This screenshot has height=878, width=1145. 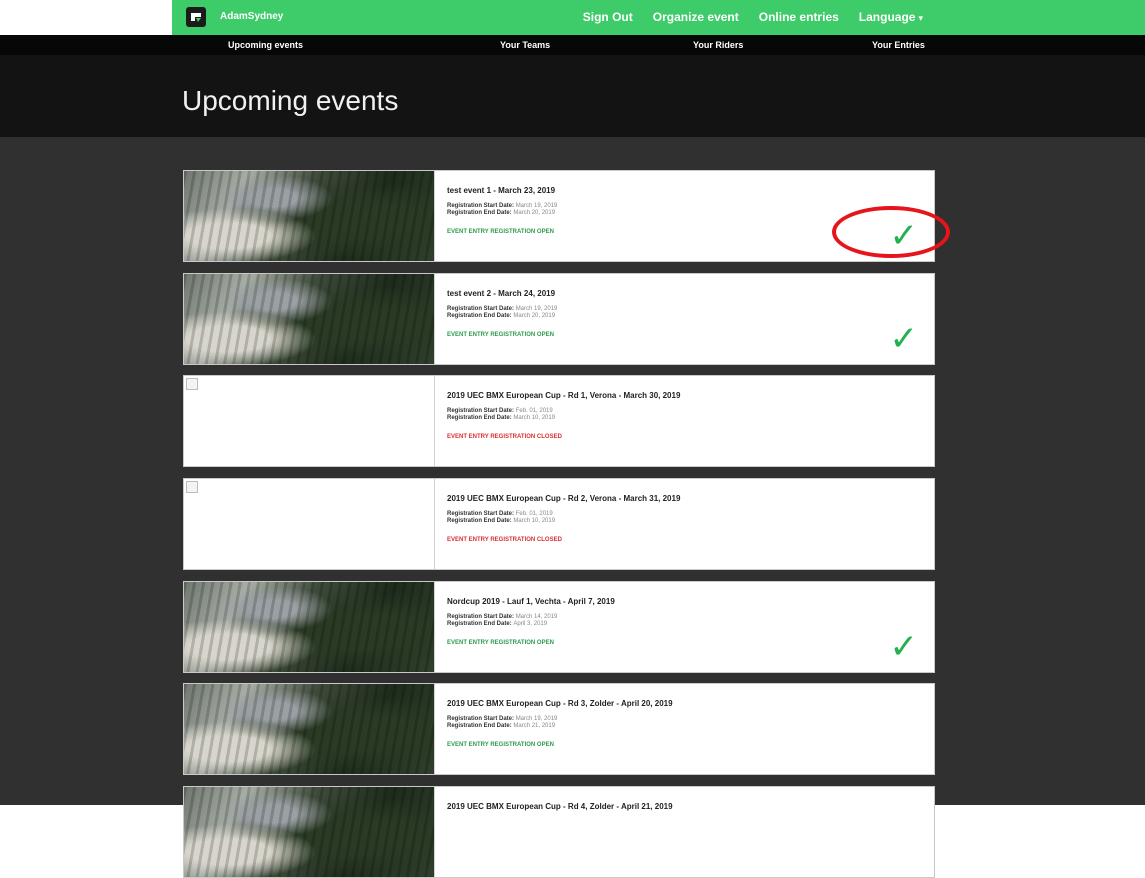 I want to click on event-title: test event 2 - March 24, 2019, so click(x=690, y=293).